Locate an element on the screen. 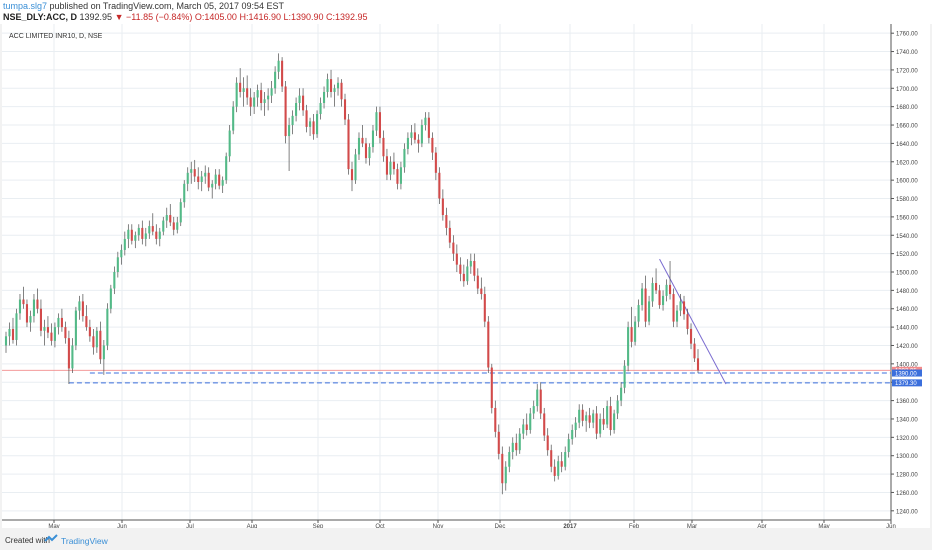  price-tag-label: 1379.30 is located at coordinates (906, 384).